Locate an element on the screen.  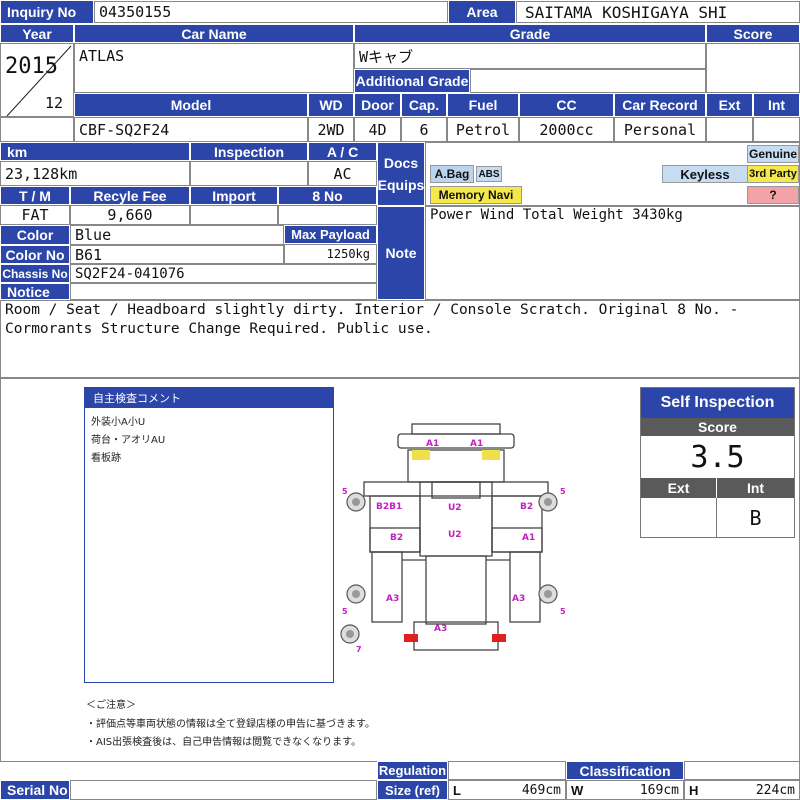
year-blank is located at coordinates (37, 129).